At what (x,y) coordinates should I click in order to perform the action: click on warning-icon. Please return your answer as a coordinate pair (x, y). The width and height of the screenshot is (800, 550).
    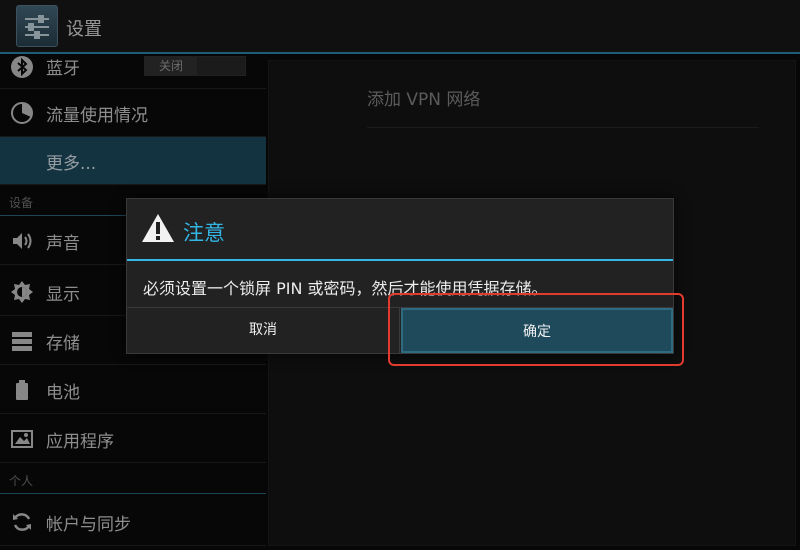
    Looking at the image, I should click on (158, 228).